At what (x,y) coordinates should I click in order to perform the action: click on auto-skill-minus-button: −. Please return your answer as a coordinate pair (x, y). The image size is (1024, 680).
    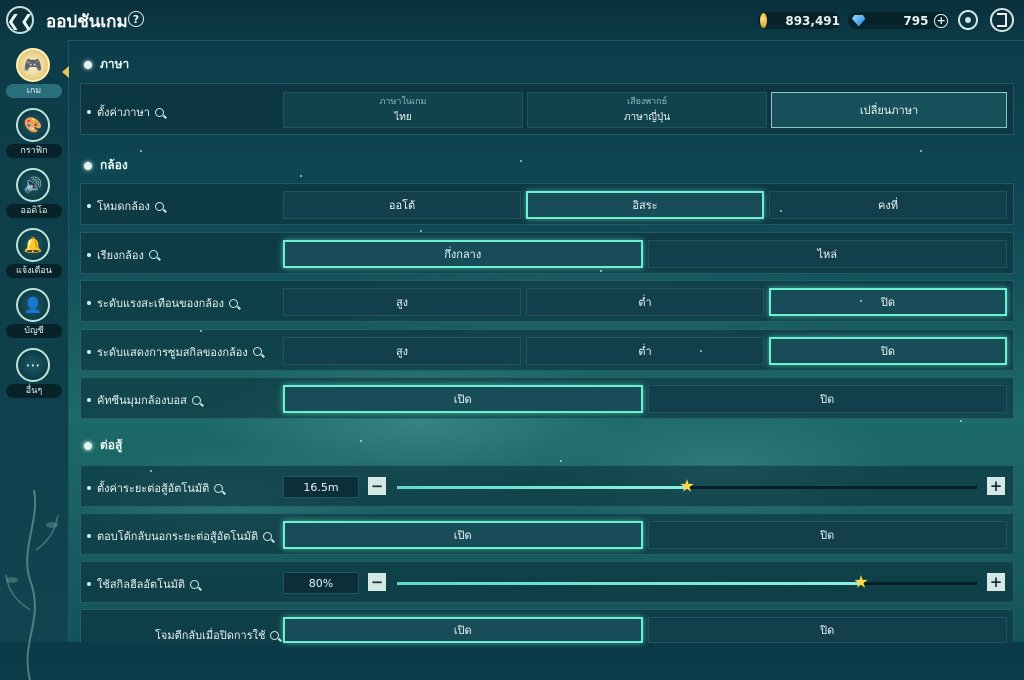
    Looking at the image, I should click on (377, 582).